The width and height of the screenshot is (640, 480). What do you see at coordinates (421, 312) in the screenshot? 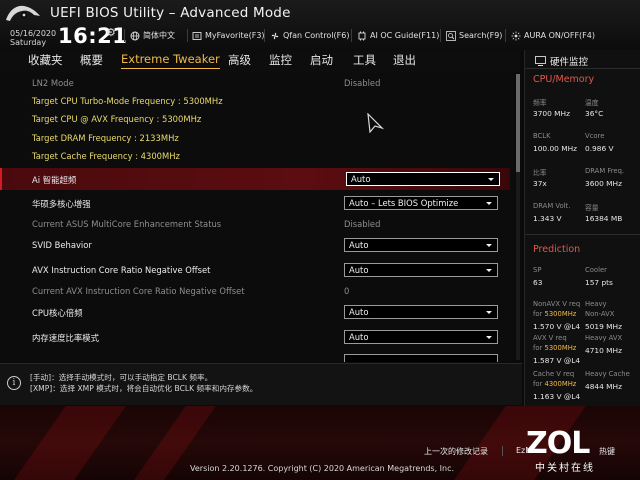
I see `cpu-core-ratio-dropdown: Auto` at bounding box center [421, 312].